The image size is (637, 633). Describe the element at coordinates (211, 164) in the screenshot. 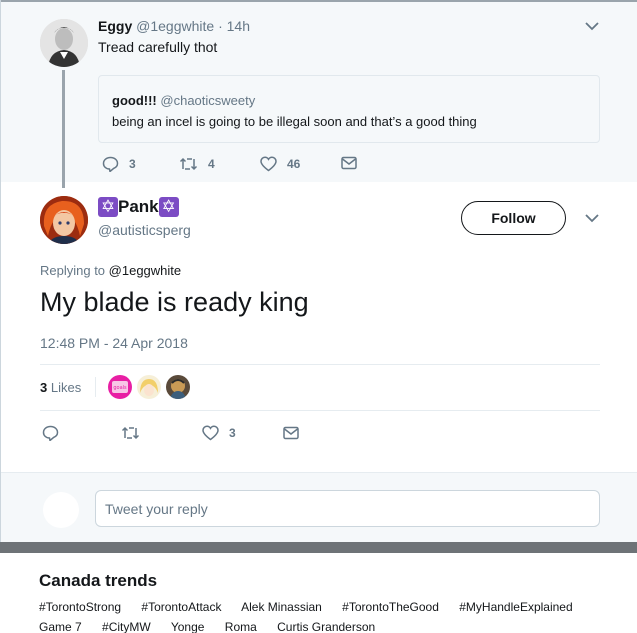

I see `retweet-count: 4` at that location.